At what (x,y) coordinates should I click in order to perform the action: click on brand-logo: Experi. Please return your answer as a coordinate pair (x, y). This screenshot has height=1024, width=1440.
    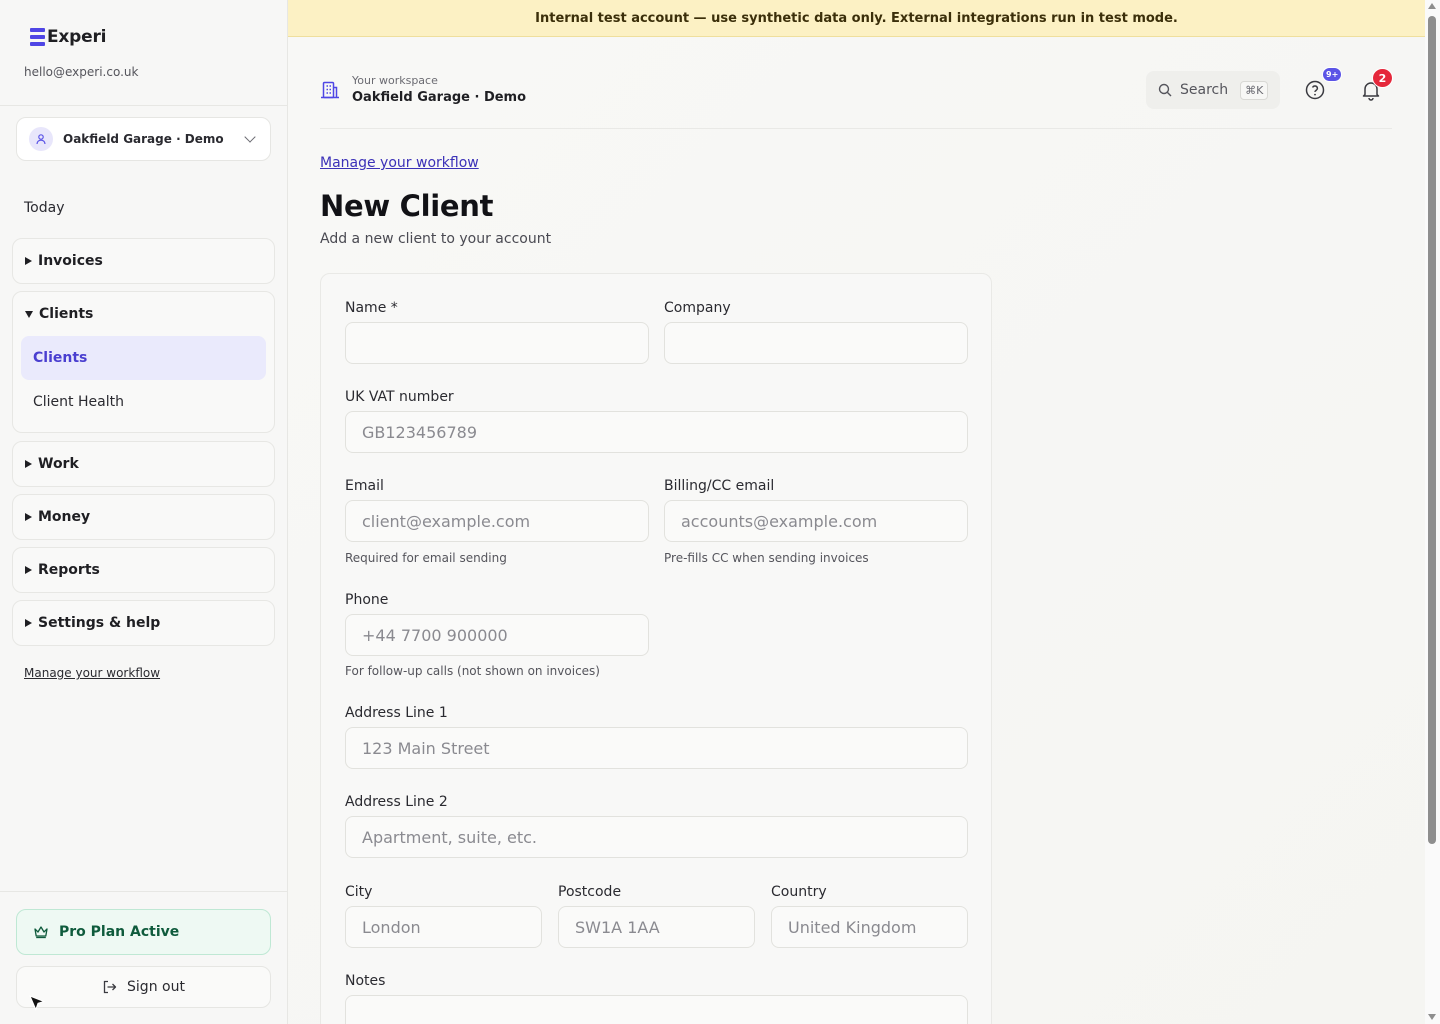
    Looking at the image, I should click on (68, 37).